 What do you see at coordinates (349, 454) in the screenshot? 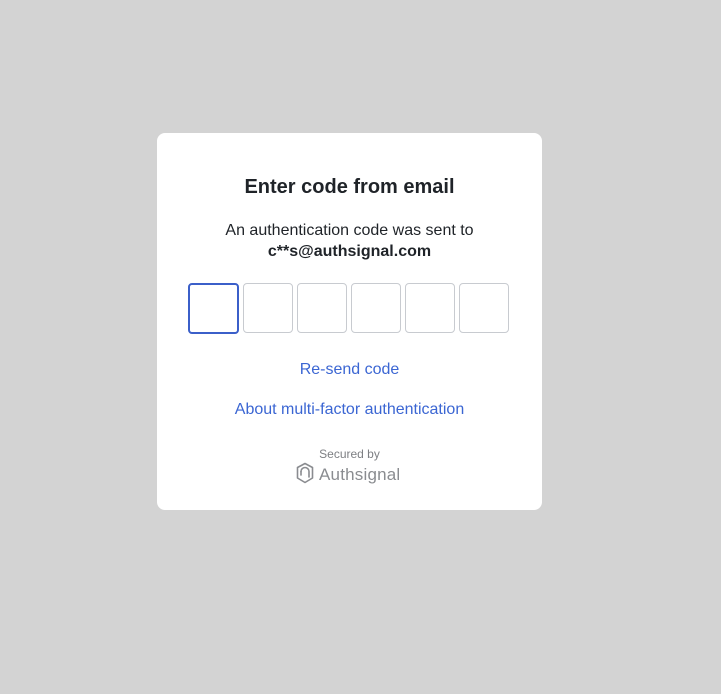
I see `secured-by-label: Secured by` at bounding box center [349, 454].